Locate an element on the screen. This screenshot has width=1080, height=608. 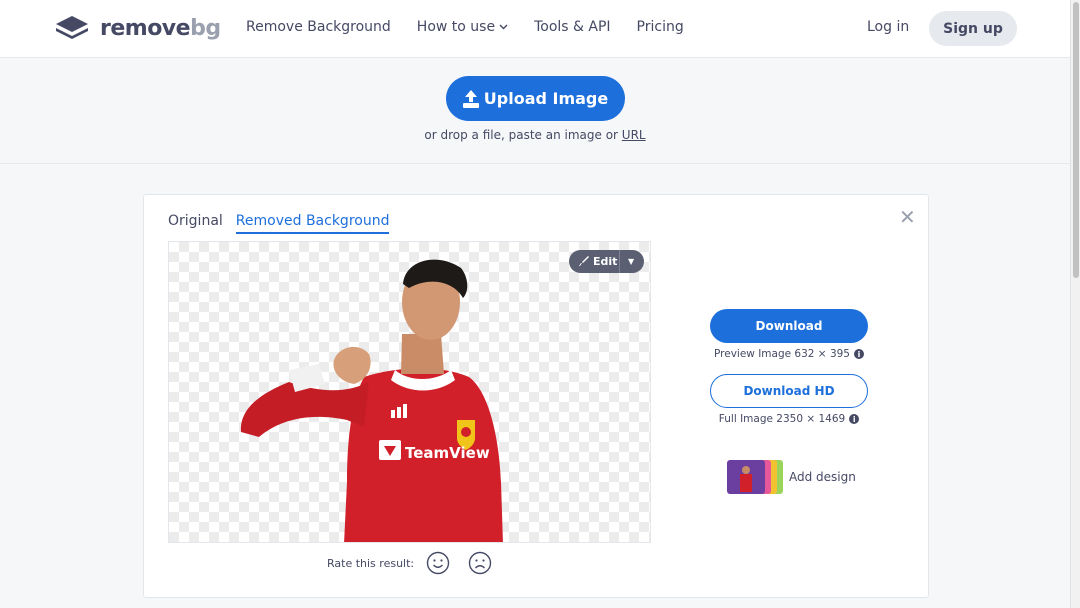
scrollbar-thumb is located at coordinates (1076, 140).